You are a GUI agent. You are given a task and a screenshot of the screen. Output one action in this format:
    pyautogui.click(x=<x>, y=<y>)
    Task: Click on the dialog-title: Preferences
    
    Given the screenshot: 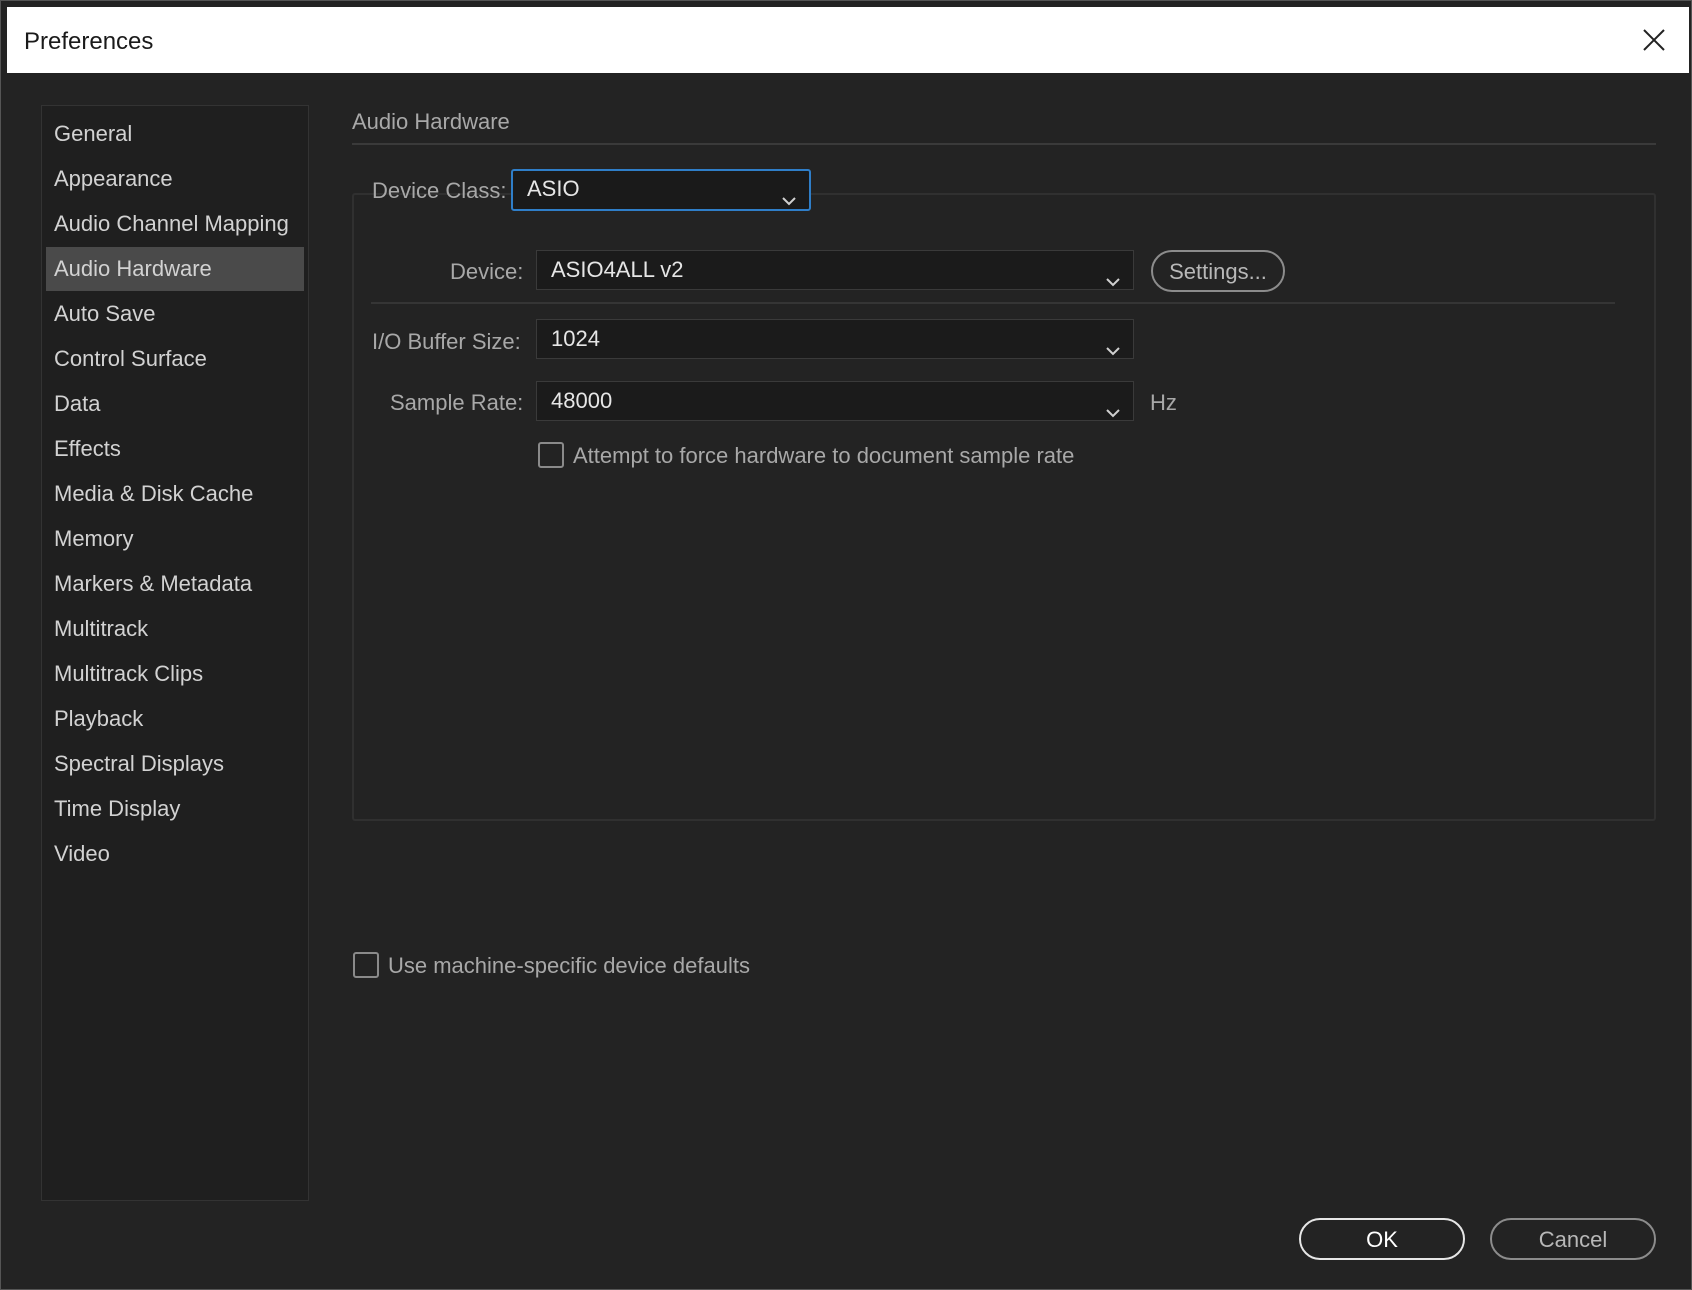 What is the action you would take?
    pyautogui.click(x=89, y=41)
    